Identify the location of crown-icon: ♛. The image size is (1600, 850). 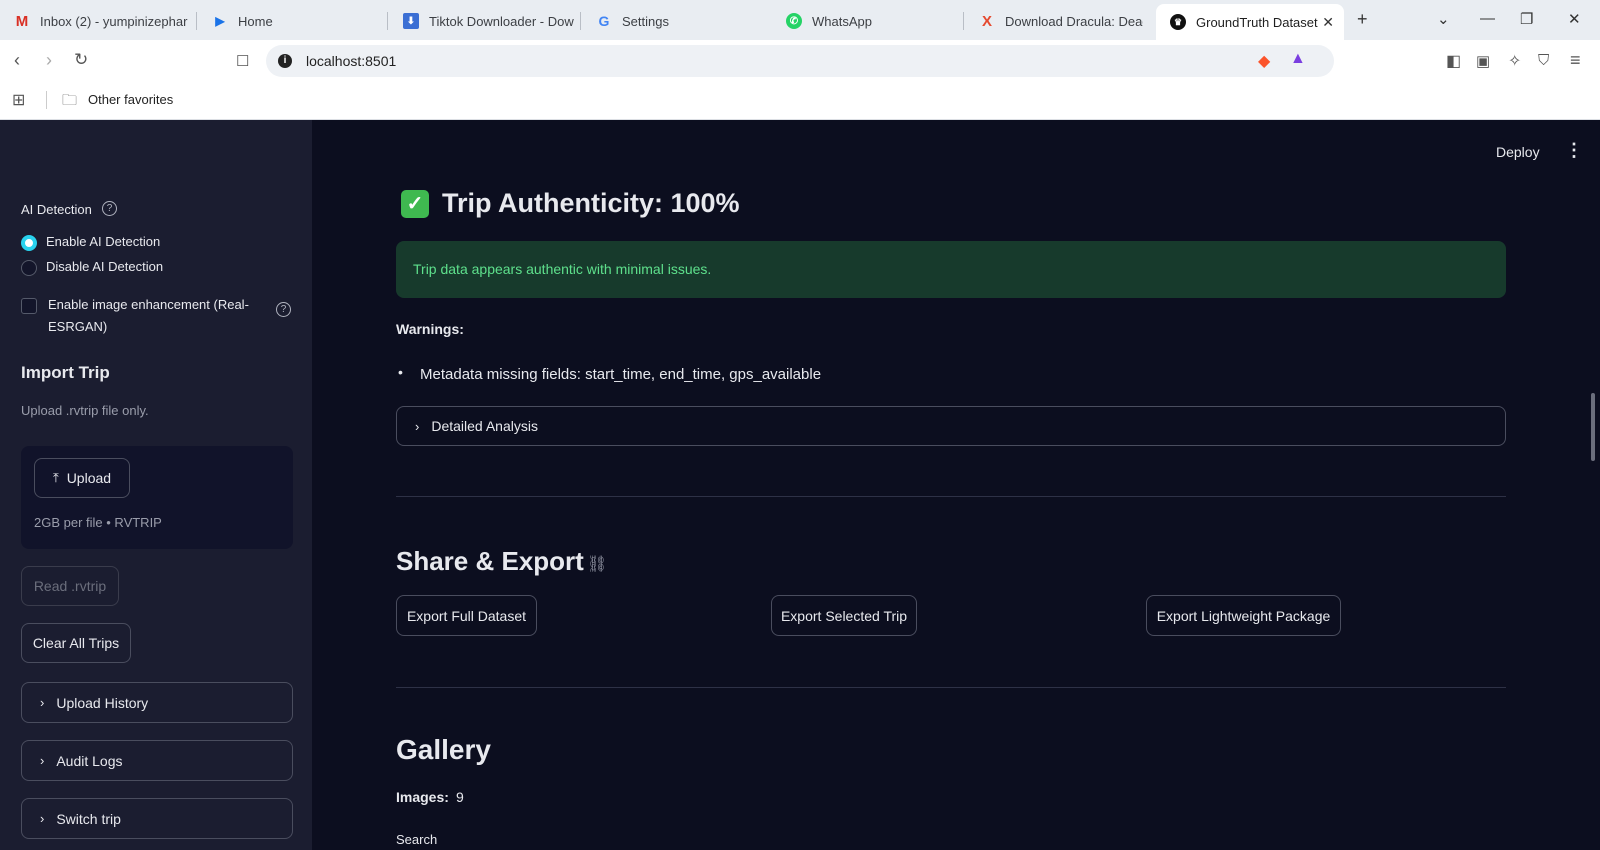
(1178, 22).